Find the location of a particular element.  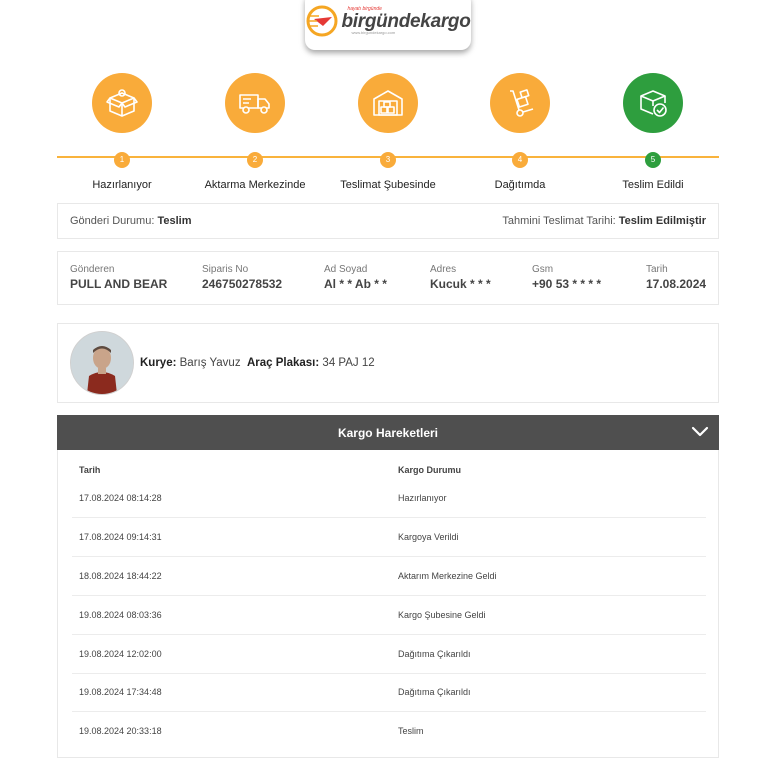

info-key: Ad Soyad is located at coordinates (346, 269).